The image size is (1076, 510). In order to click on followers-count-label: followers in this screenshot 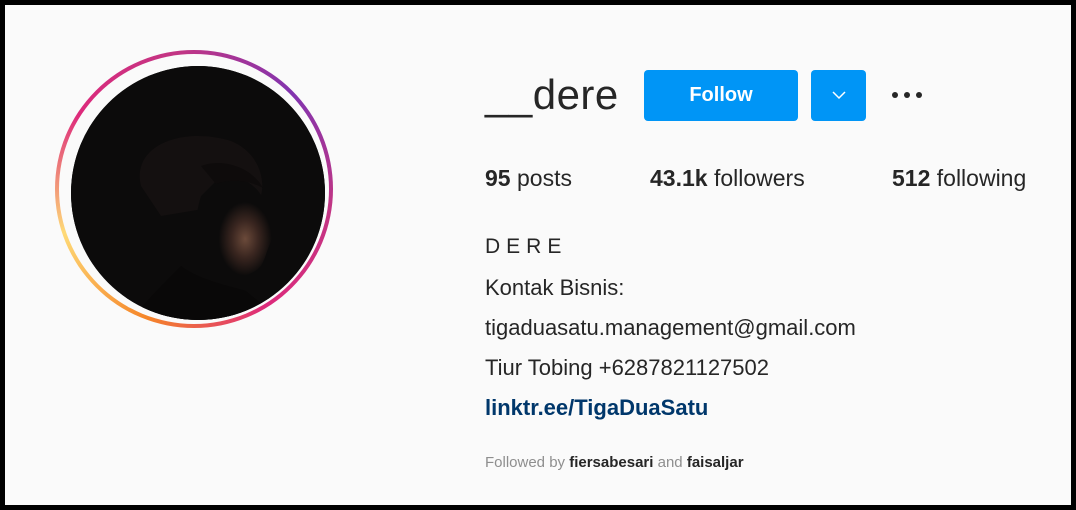, I will do `click(756, 178)`.